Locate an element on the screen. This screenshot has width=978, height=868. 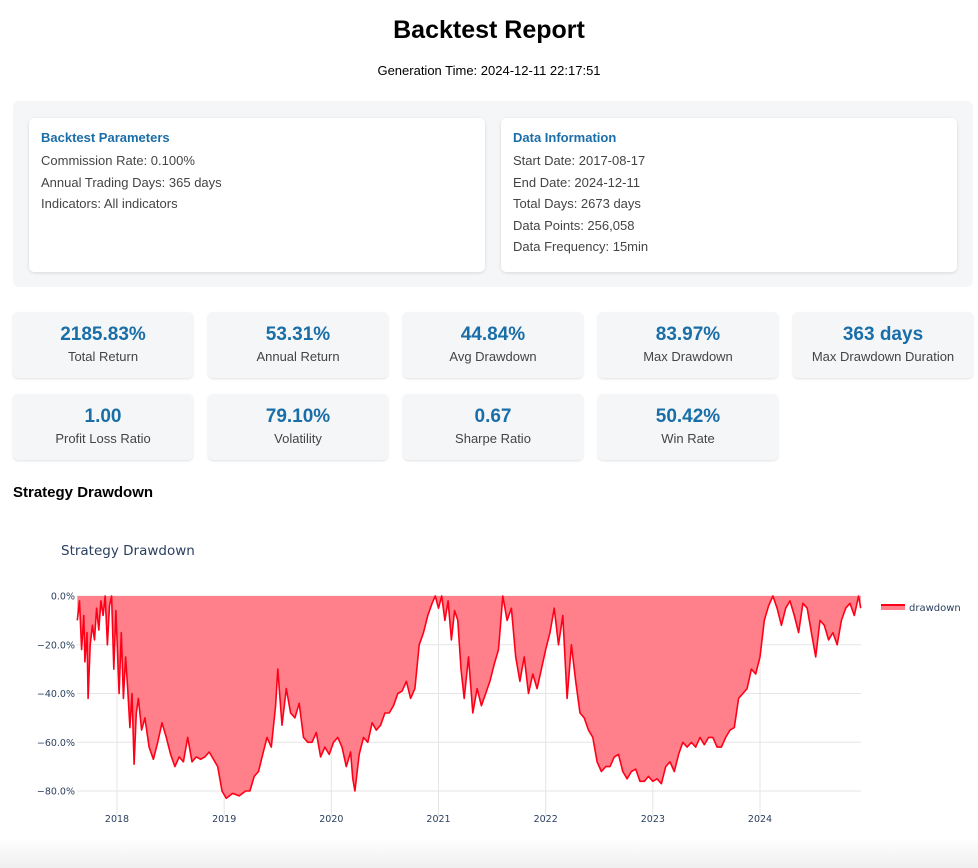
indicators: Indicators: All indicators is located at coordinates (109, 203).